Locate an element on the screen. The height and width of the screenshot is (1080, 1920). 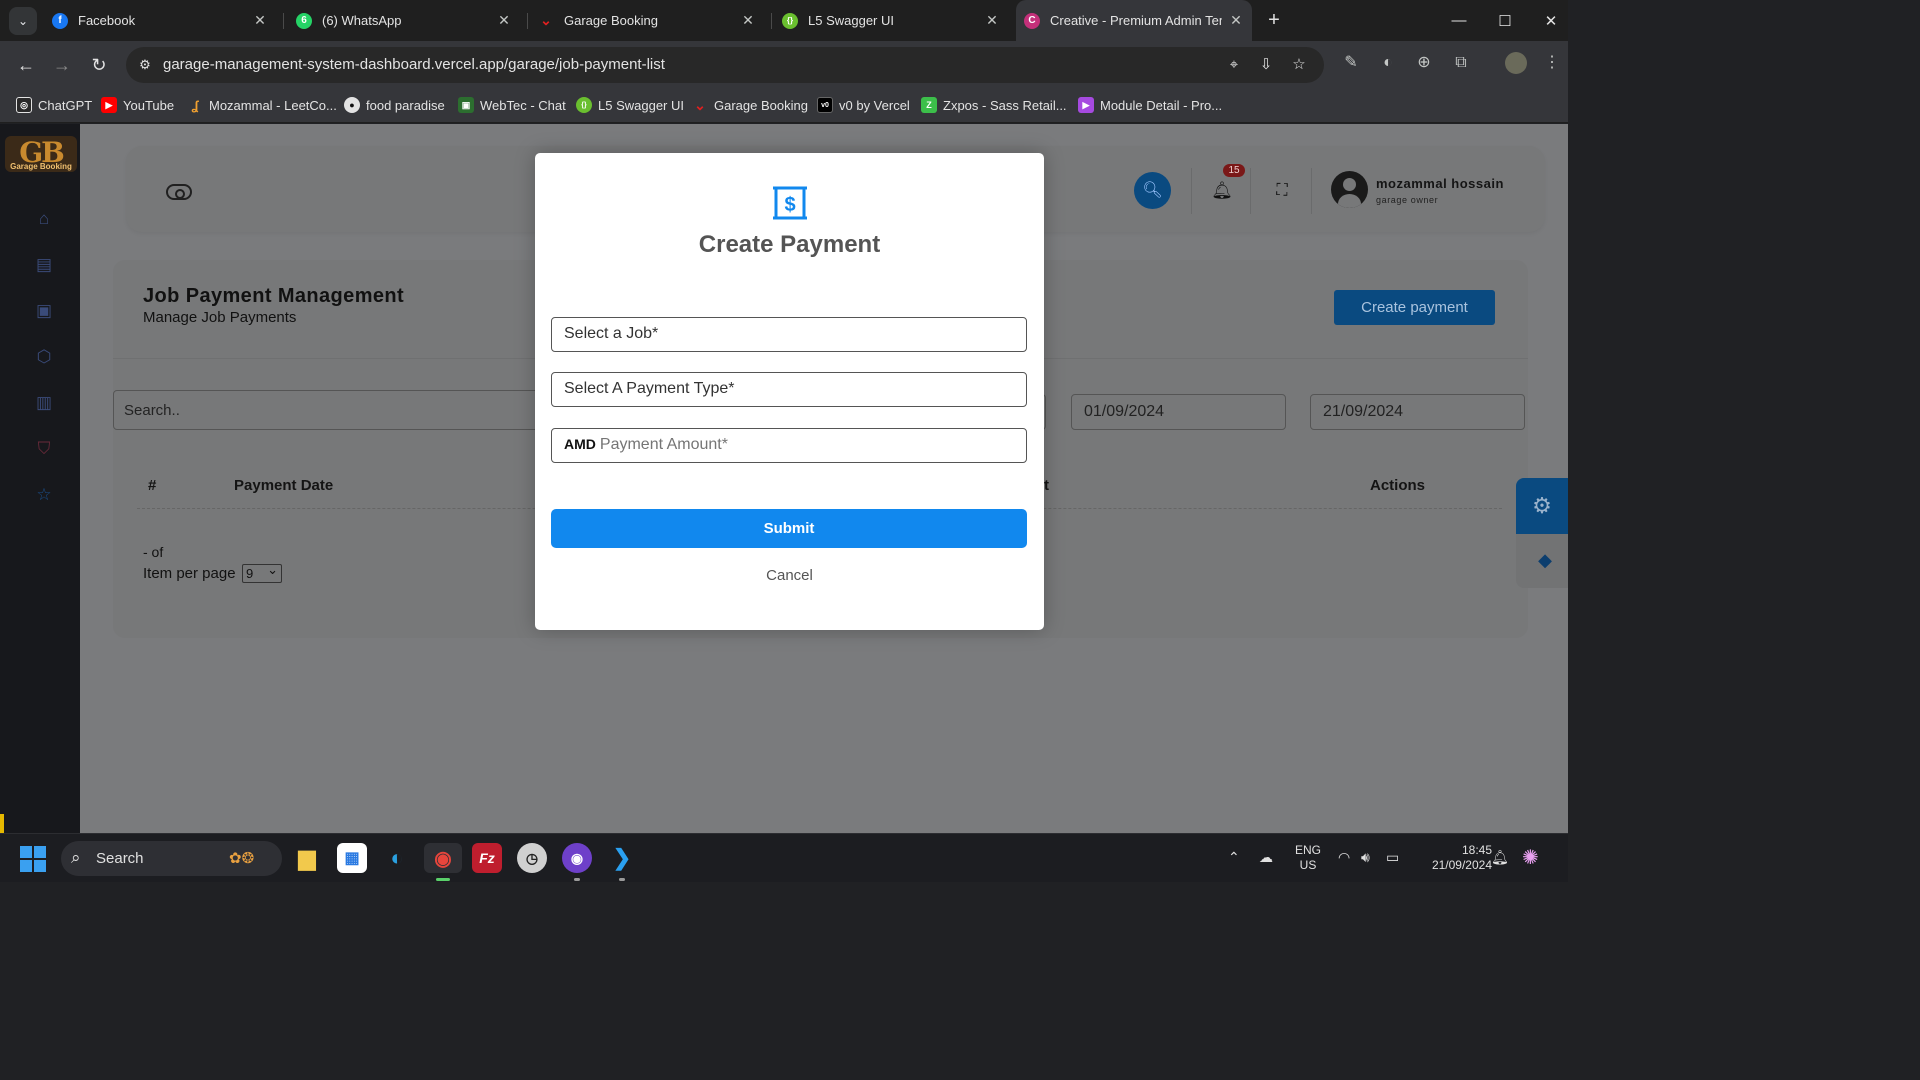
bookmark-webtec-chat: ▣ WebTec - Chat is located at coordinates (512, 105).